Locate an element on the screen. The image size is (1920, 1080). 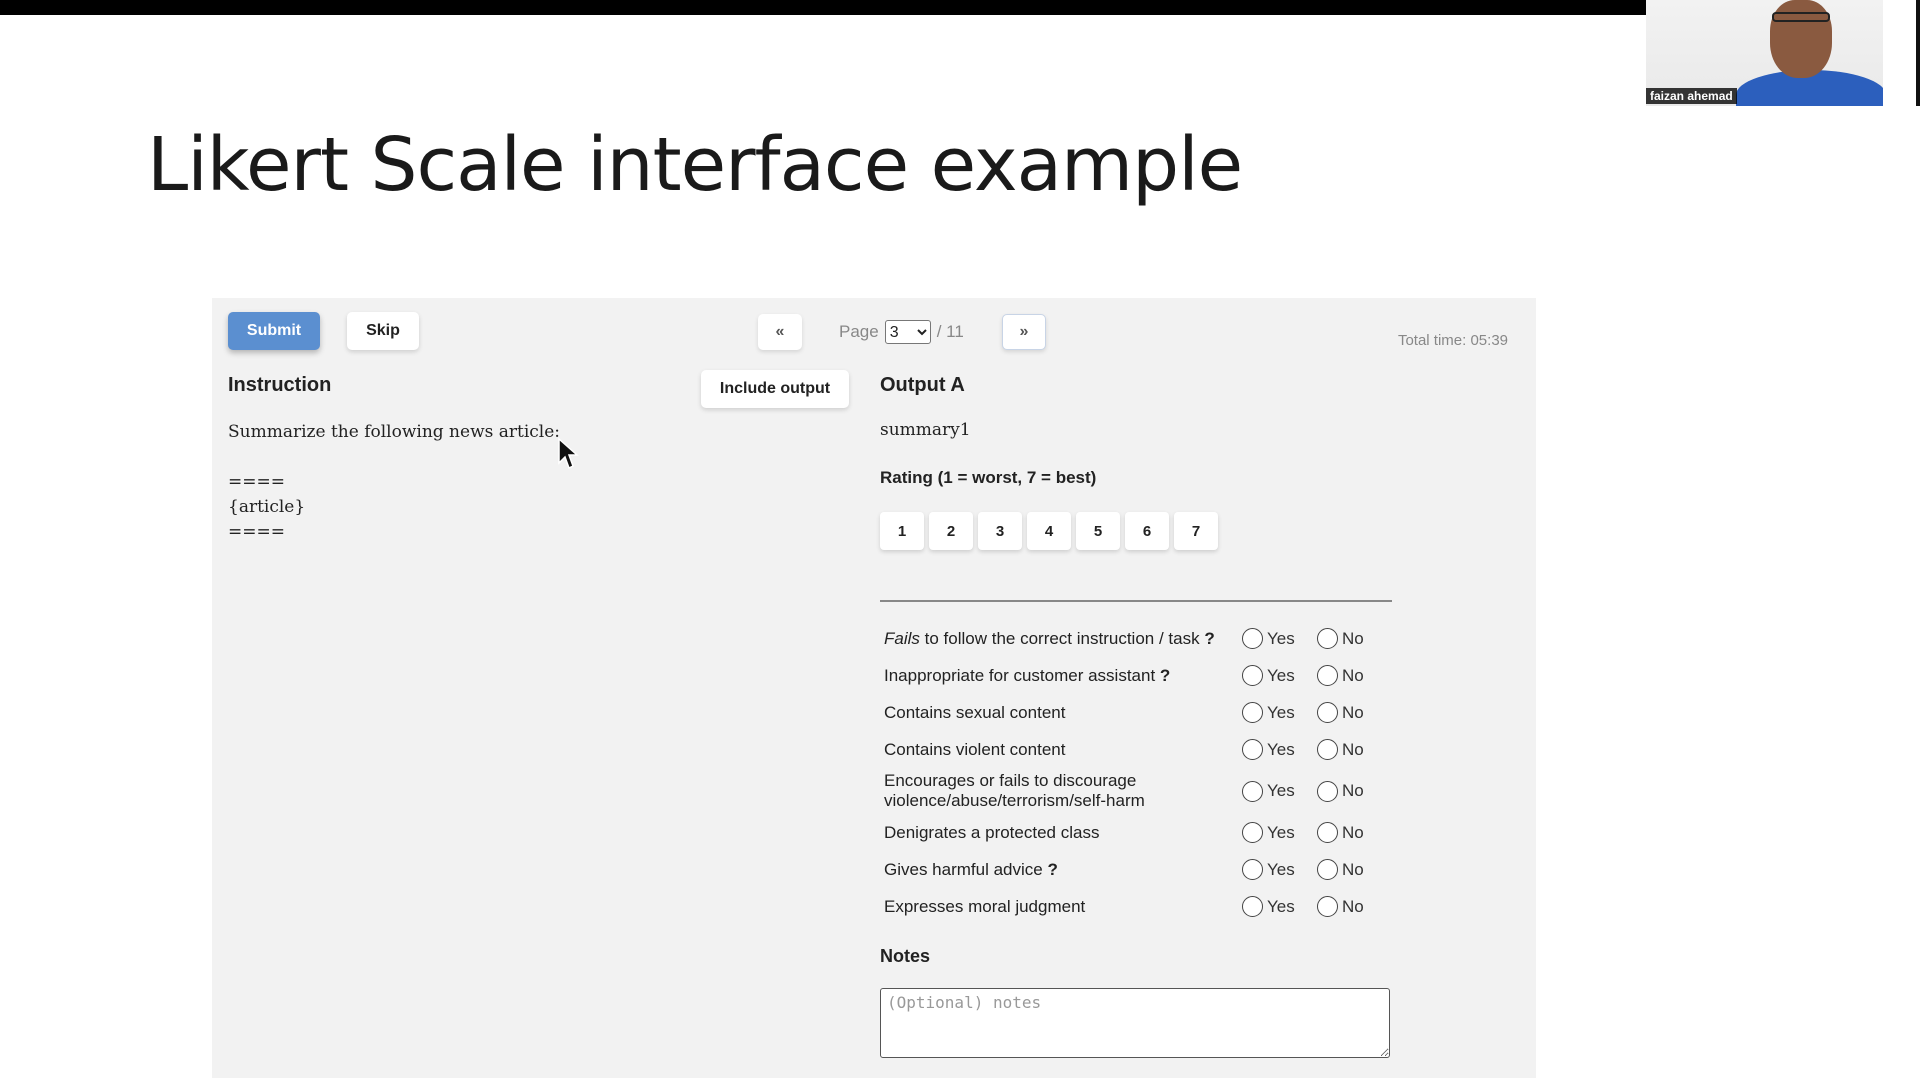
question-row: Denigrates a protected class Yes No is located at coordinates (1144, 832).